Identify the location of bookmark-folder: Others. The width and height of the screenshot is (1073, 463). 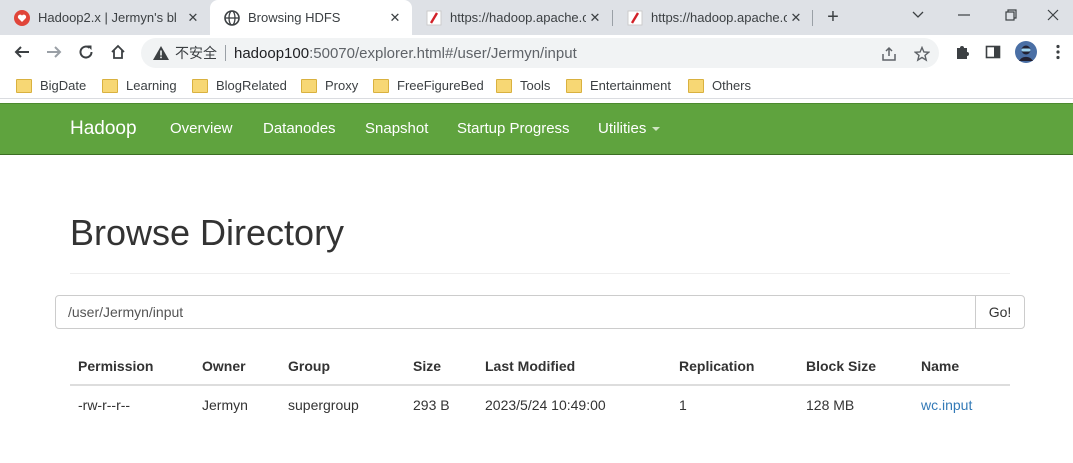
(719, 85).